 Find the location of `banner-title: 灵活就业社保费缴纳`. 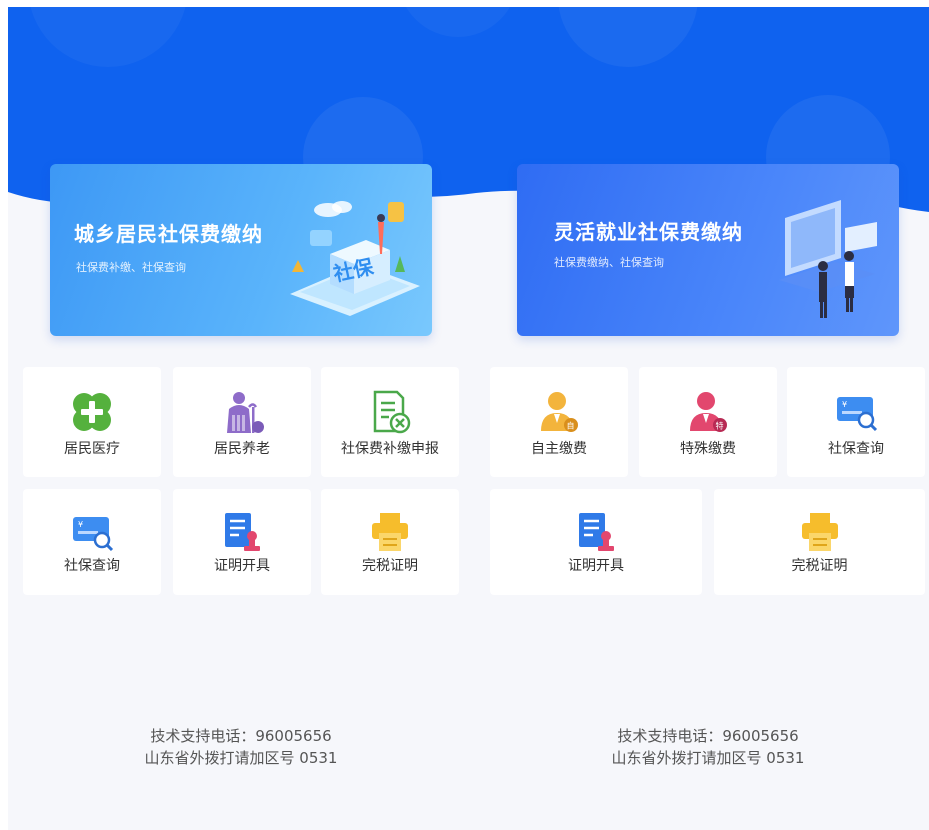

banner-title: 灵活就业社保费缴纳 is located at coordinates (648, 232).